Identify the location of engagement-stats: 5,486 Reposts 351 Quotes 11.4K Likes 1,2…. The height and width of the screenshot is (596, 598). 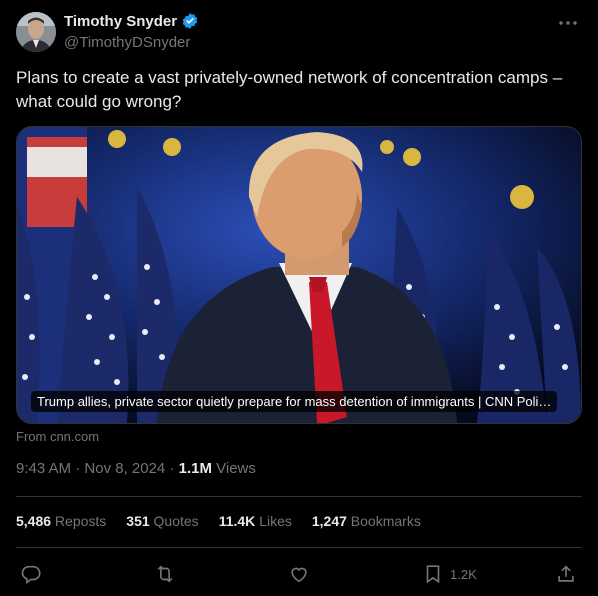
(218, 521).